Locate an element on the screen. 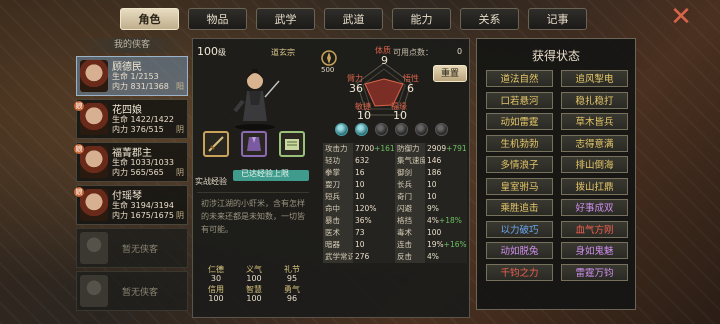 The image size is (720, 324). state-badge: 志得意满 is located at coordinates (594, 143).